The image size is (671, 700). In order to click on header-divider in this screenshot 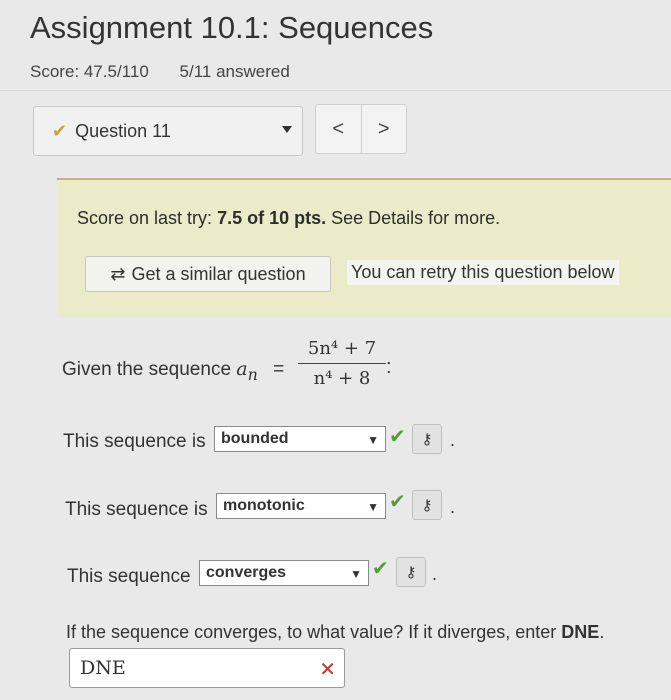, I will do `click(335, 90)`.